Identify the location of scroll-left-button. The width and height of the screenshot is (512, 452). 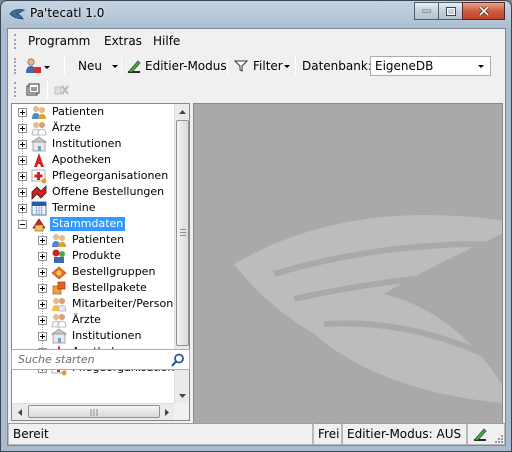
(19, 412).